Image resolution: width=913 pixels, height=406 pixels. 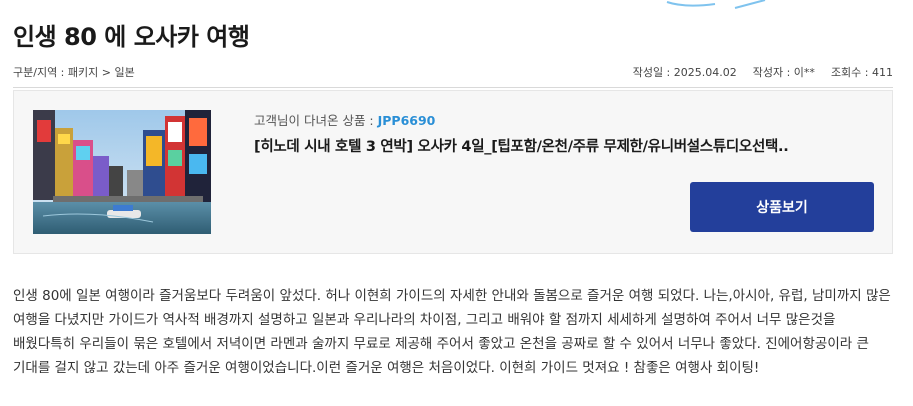 What do you see at coordinates (716, 4) in the screenshot?
I see `decorative-shape` at bounding box center [716, 4].